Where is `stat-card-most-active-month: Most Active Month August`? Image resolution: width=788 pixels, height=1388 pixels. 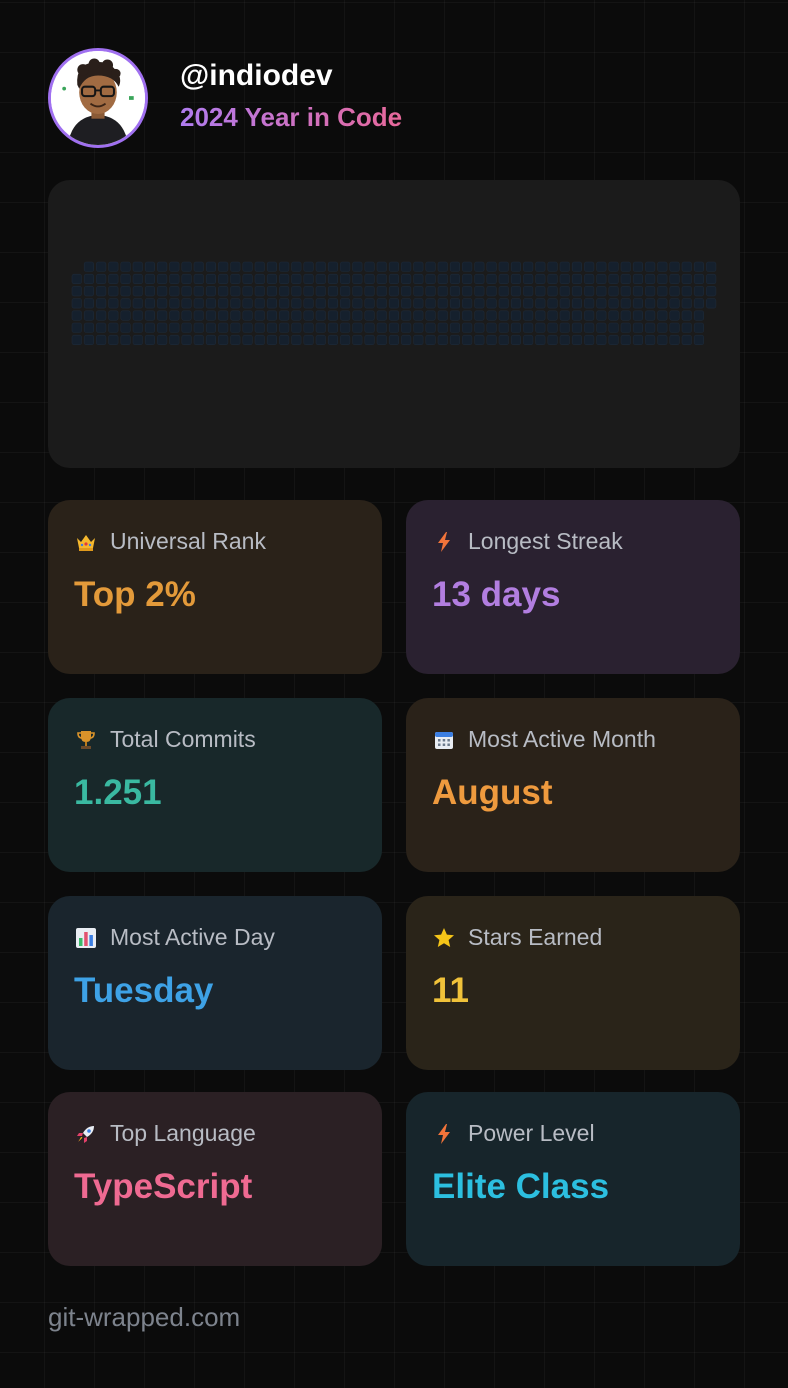
stat-card-most-active-month: Most Active Month August is located at coordinates (573, 785).